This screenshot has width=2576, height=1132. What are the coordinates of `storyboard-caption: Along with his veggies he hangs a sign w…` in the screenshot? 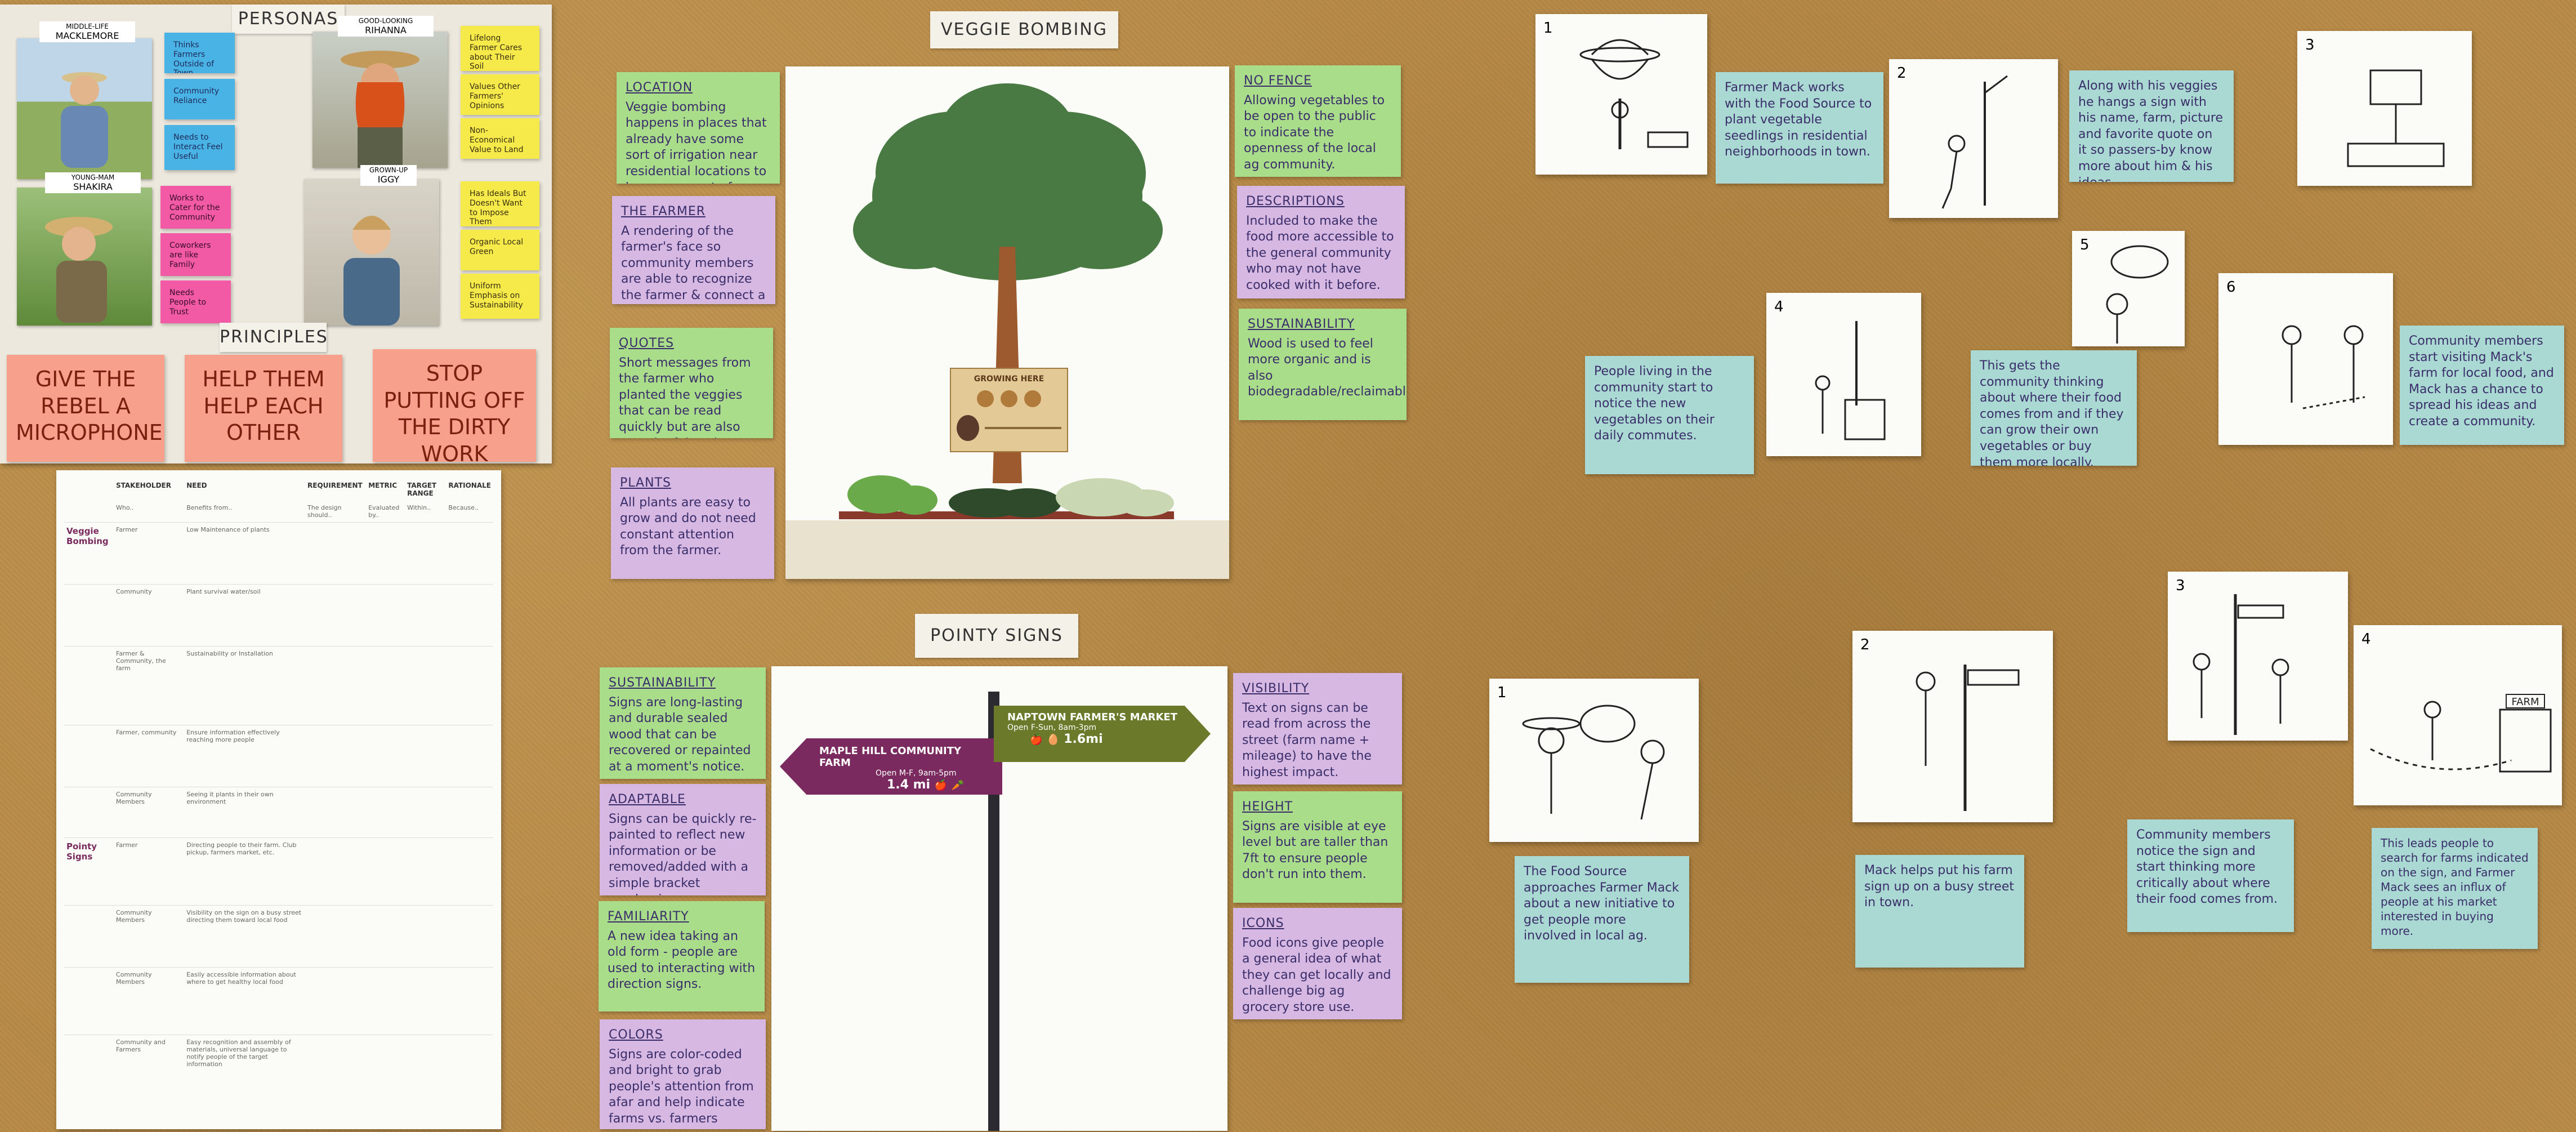 It's located at (2151, 126).